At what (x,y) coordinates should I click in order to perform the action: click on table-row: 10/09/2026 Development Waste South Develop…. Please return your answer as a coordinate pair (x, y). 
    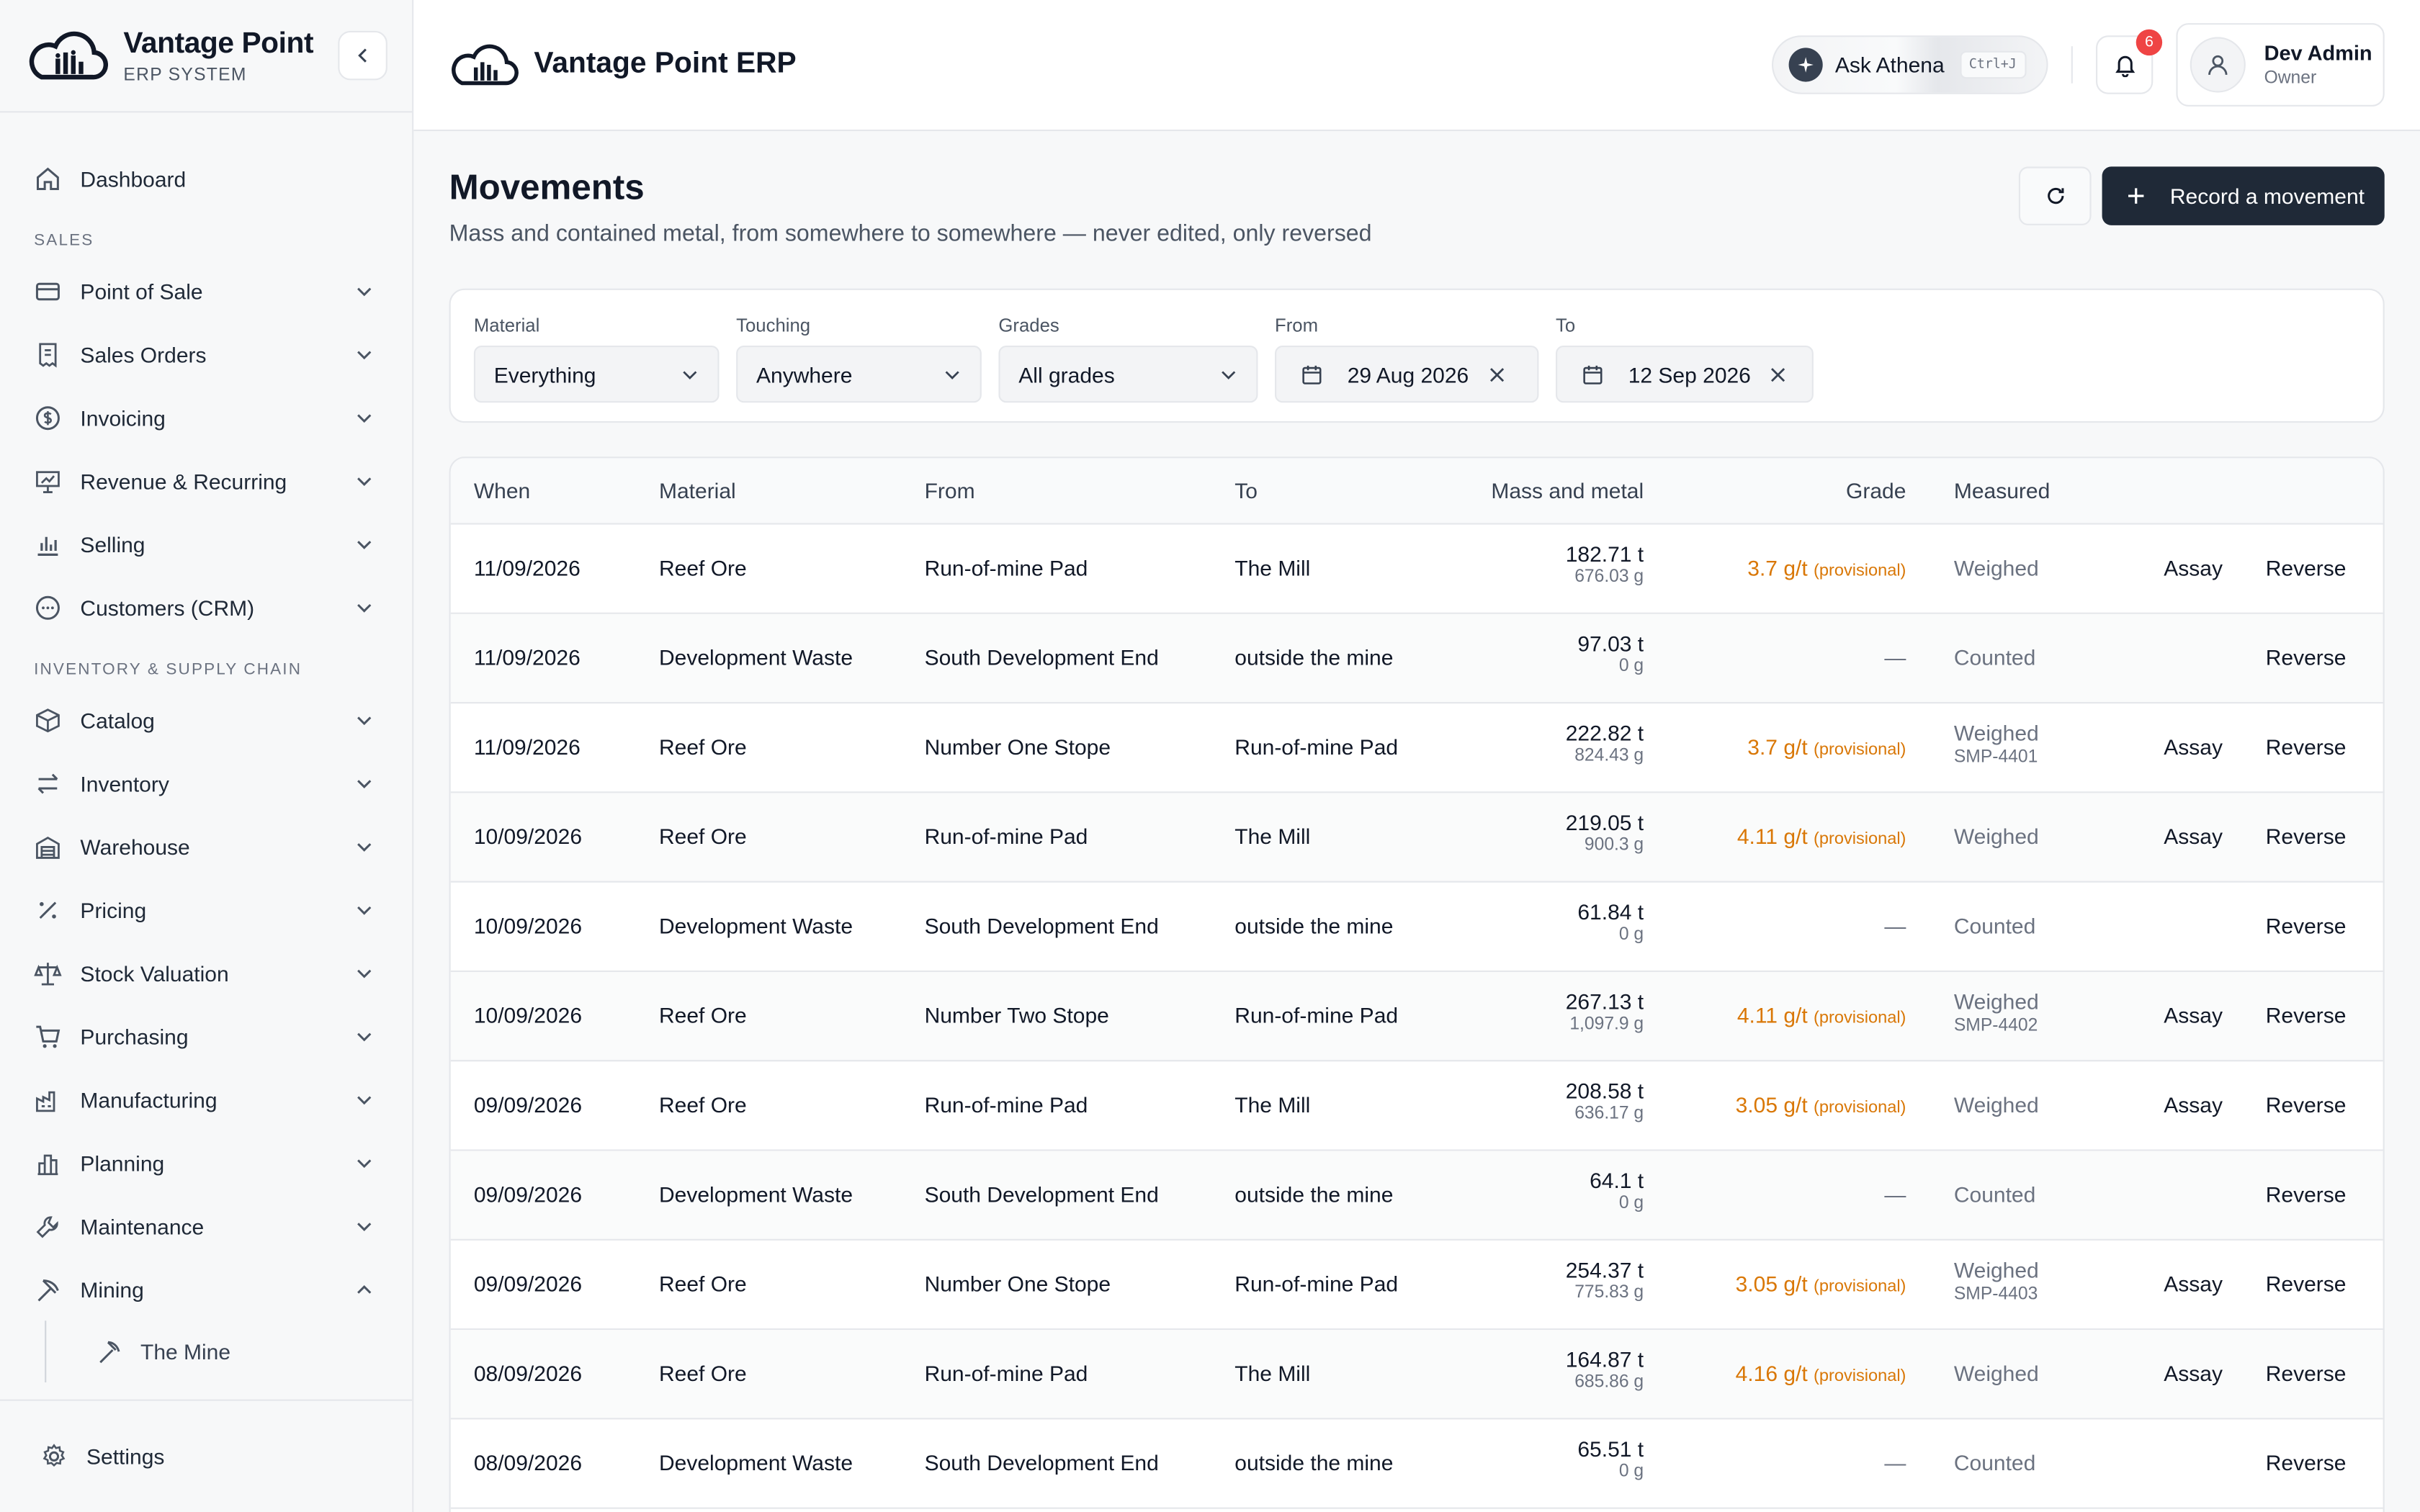
    Looking at the image, I should click on (1416, 927).